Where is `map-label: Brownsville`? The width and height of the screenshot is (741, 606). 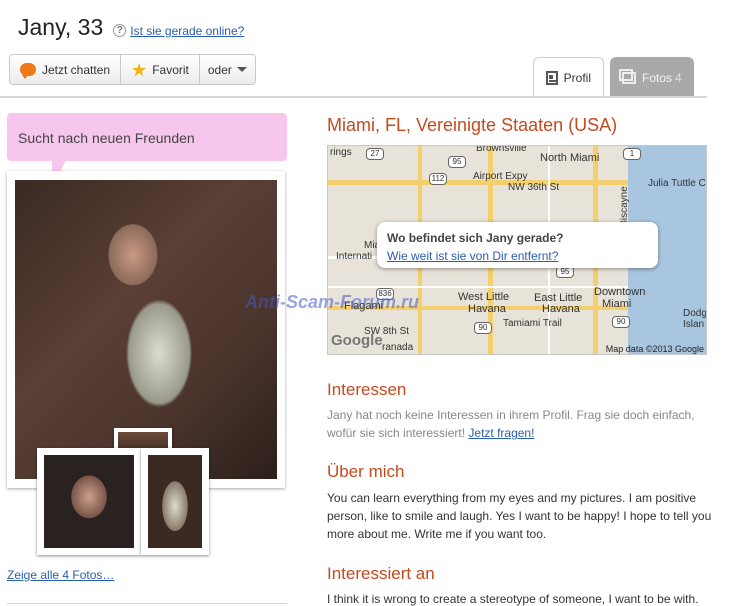
map-label: Brownsville is located at coordinates (501, 149).